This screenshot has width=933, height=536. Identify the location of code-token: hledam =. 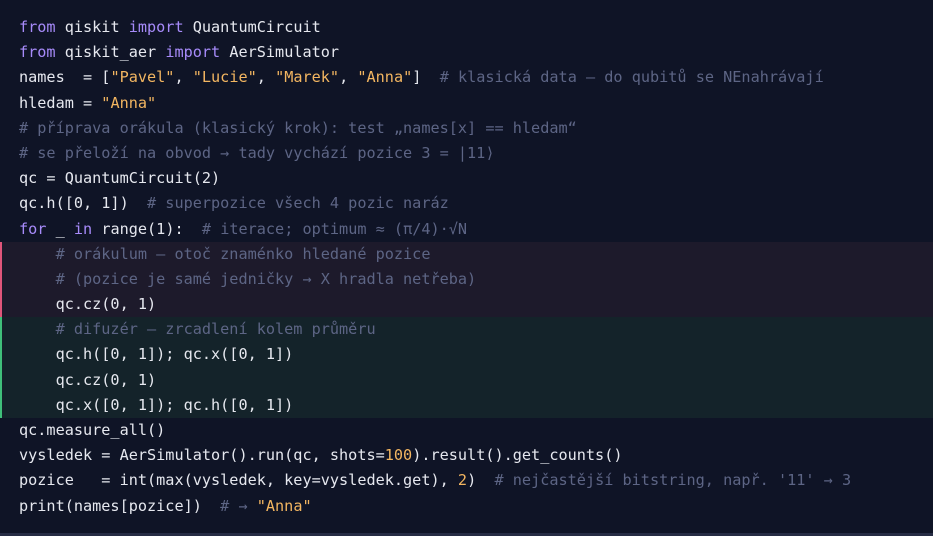
(60, 102).